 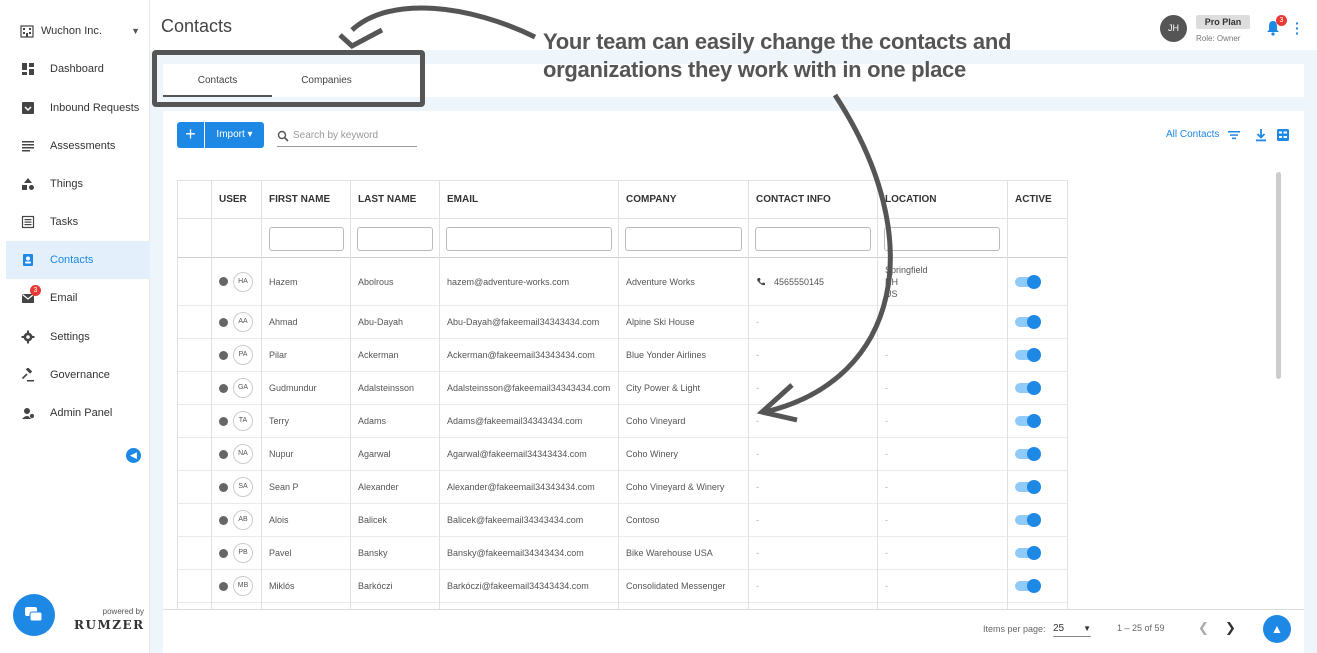 I want to click on import-button: Import ▾, so click(x=234, y=135).